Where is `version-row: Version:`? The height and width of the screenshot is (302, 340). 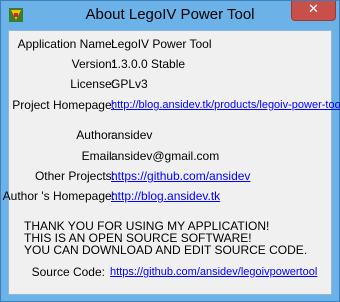 version-row: Version: is located at coordinates (62, 64).